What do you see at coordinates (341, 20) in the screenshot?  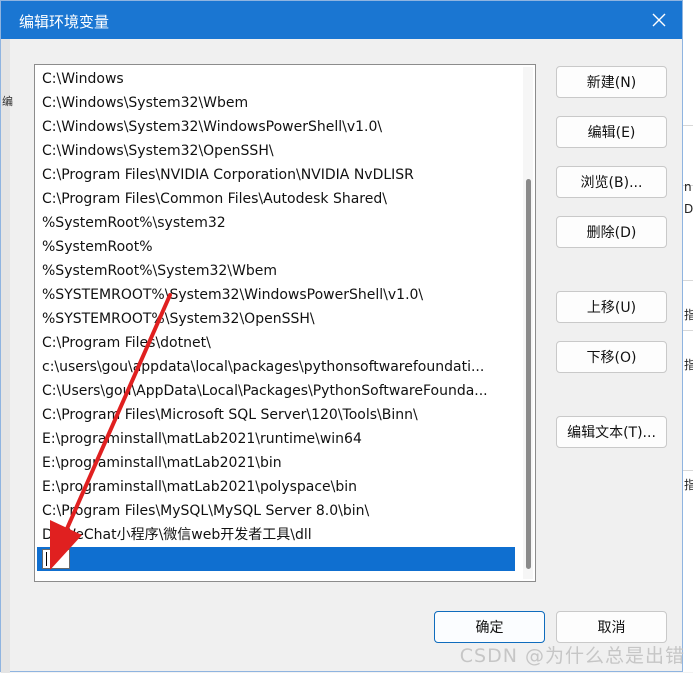 I see `title-bar: 编辑环境变量` at bounding box center [341, 20].